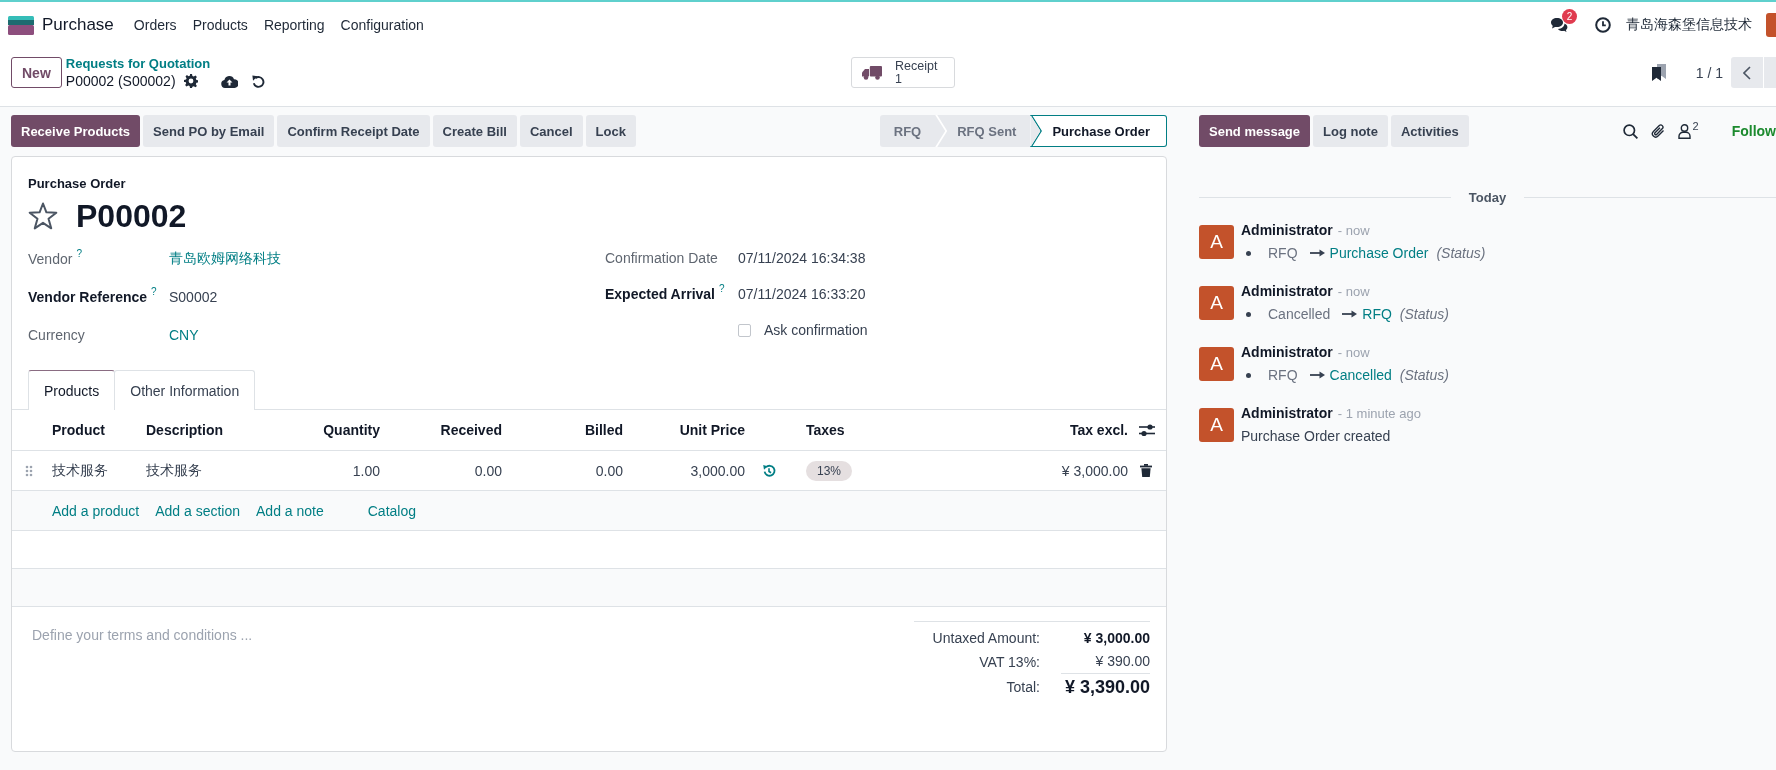  Describe the element at coordinates (72, 390) in the screenshot. I see `tab: Products` at that location.